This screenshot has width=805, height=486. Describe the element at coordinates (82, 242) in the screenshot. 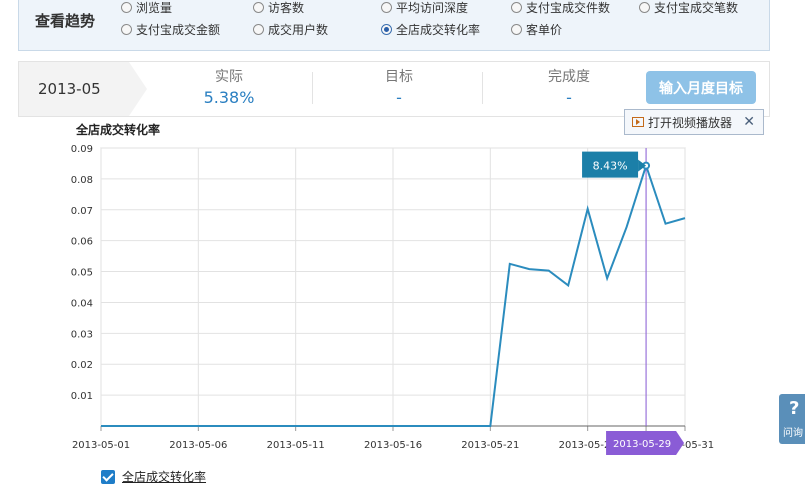

I see `y-tick-label: 0.06` at that location.